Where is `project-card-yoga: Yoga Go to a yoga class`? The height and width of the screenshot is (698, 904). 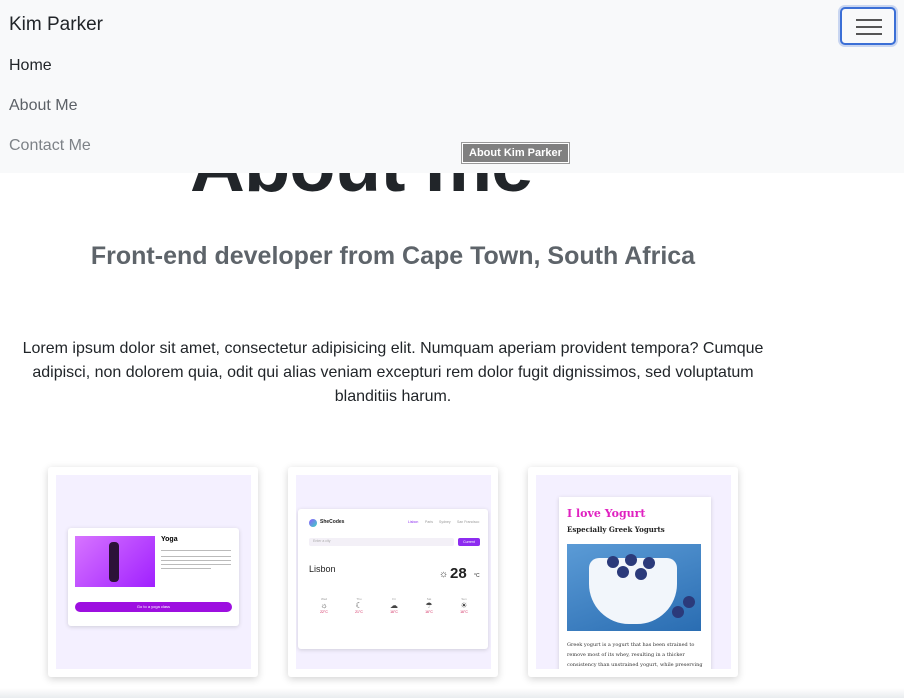
project-card-yoga: Yoga Go to a yoga class is located at coordinates (153, 572).